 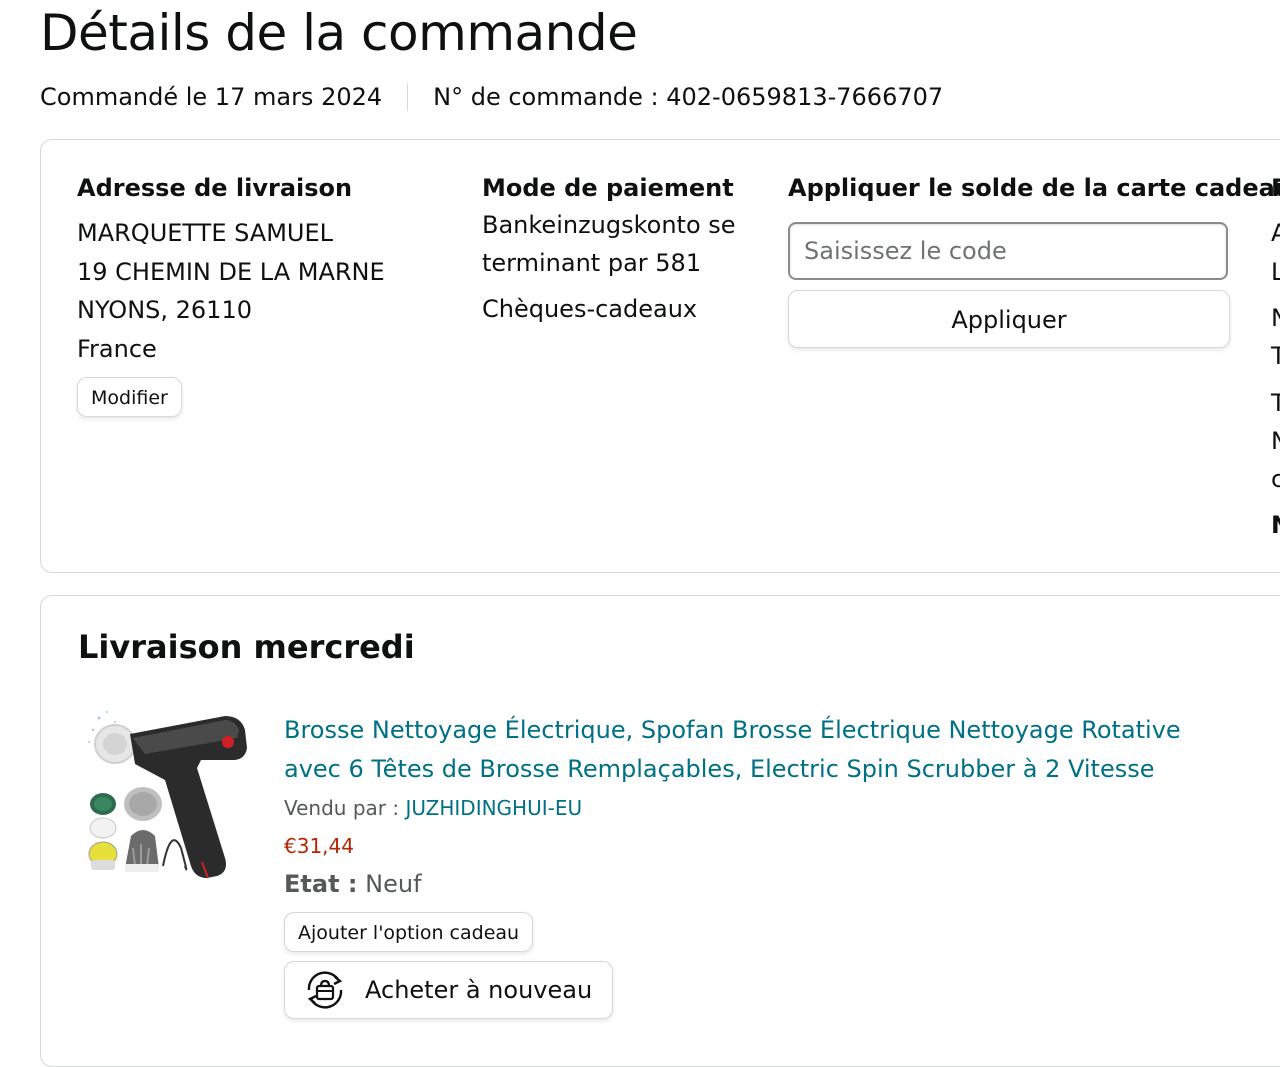 I want to click on summary-line-7: c, so click(x=1275, y=479).